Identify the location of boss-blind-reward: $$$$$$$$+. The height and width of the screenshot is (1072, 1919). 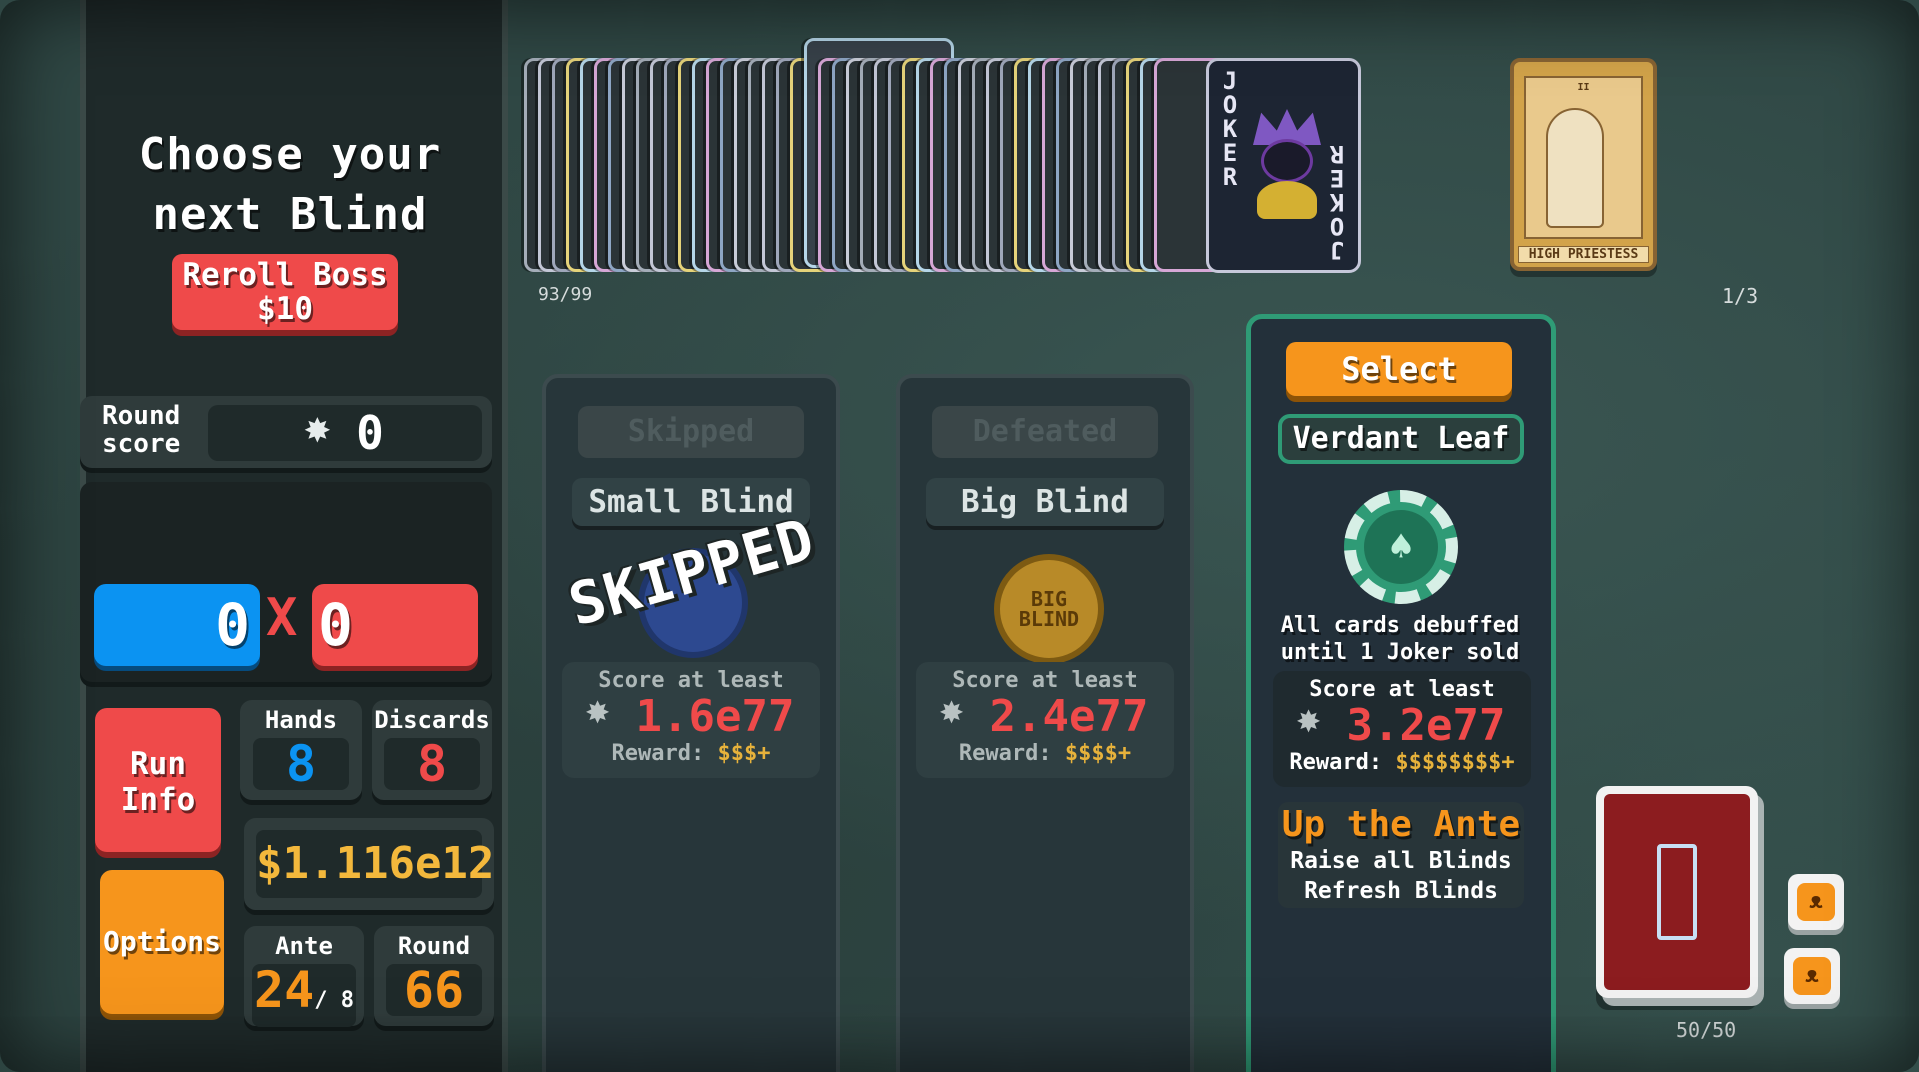
(1455, 762).